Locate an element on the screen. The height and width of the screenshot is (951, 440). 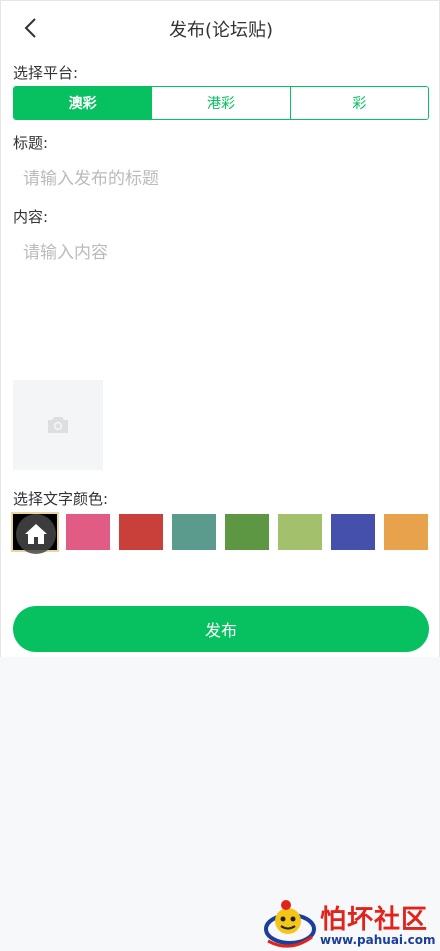
platform-selector: 澳彩 港彩彩 is located at coordinates (221, 103).